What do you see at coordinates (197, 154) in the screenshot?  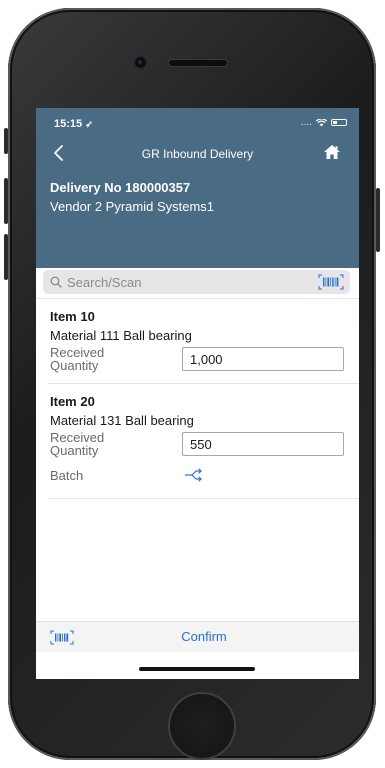 I see `page-title: GR Inbound Delivery` at bounding box center [197, 154].